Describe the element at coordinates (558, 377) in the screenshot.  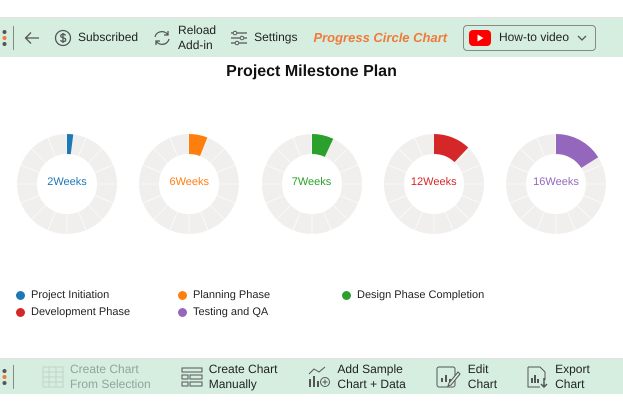
I see `toolbar-button: Export Chart` at that location.